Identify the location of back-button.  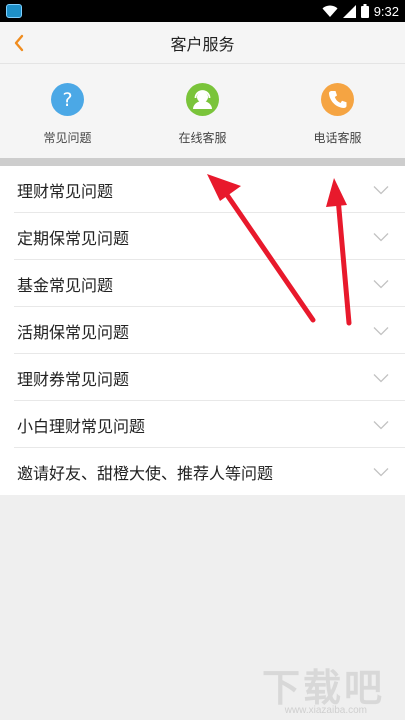
(19, 43).